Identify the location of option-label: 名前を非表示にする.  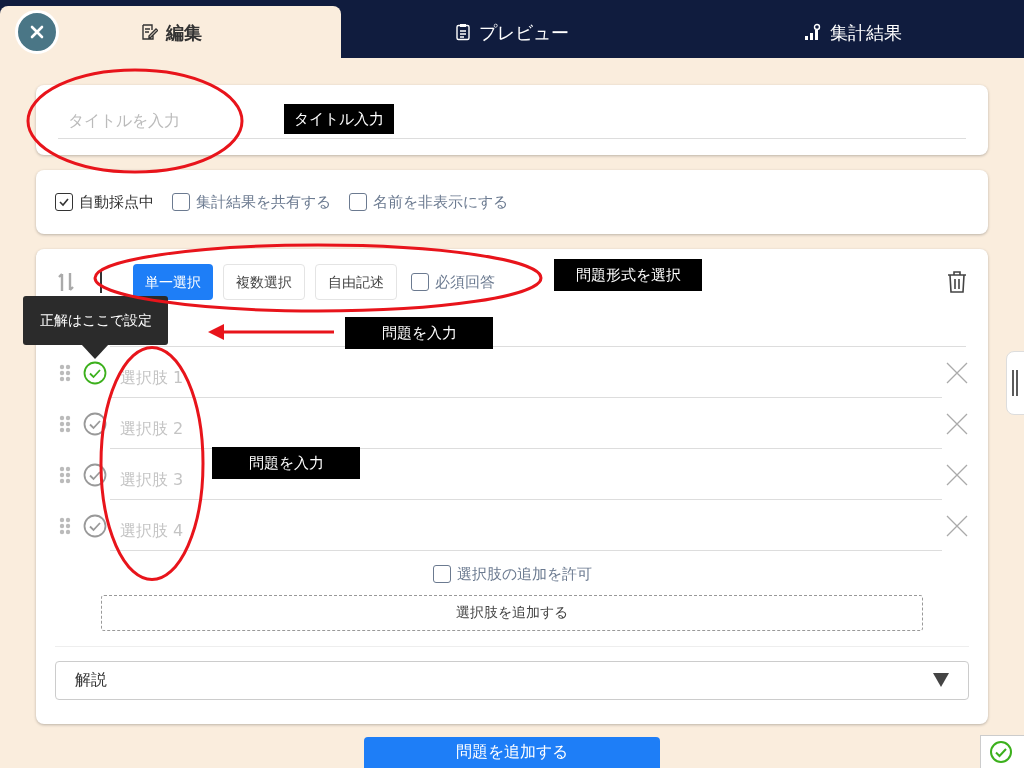
(440, 202).